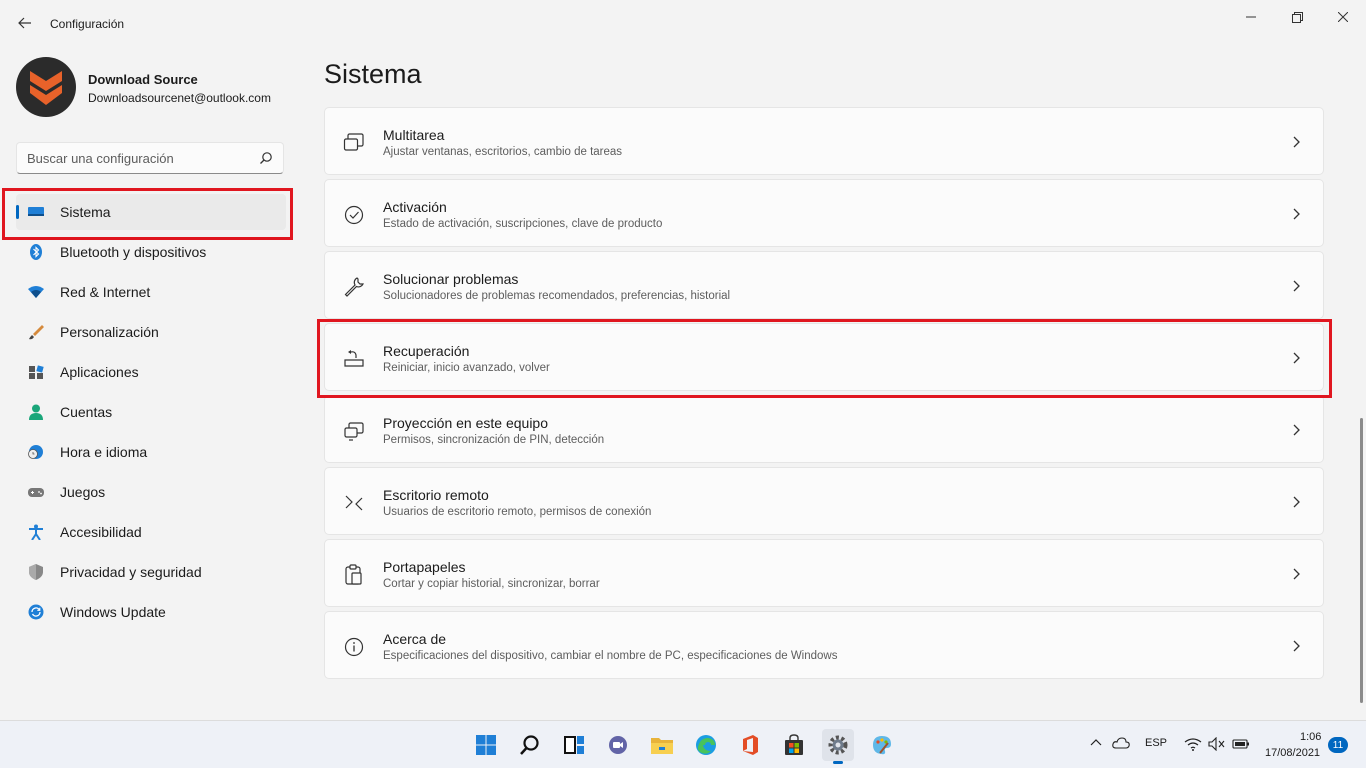 Image resolution: width=1366 pixels, height=768 pixels. Describe the element at coordinates (36, 372) in the screenshot. I see `apps-icon` at that location.